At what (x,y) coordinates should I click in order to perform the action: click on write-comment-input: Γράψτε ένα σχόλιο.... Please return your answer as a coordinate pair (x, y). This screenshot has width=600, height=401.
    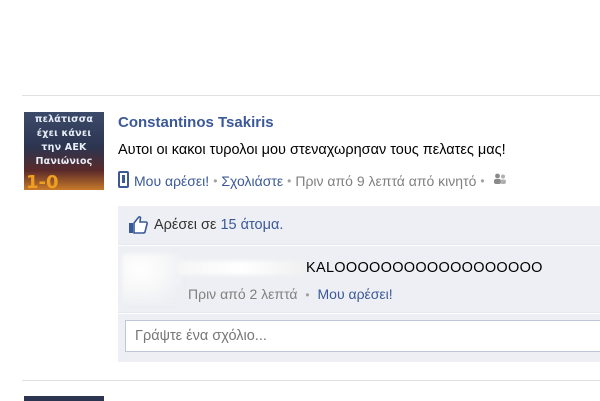
    Looking at the image, I should click on (362, 336).